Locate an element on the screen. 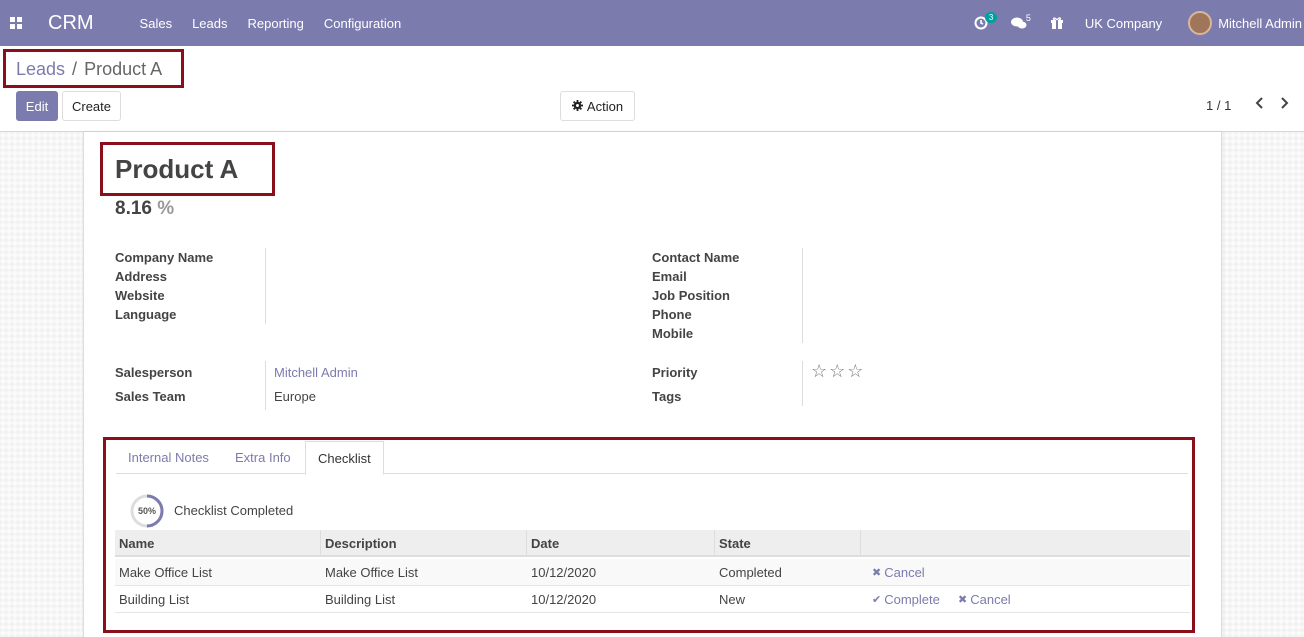  chevron-left-icon is located at coordinates (1259, 105).